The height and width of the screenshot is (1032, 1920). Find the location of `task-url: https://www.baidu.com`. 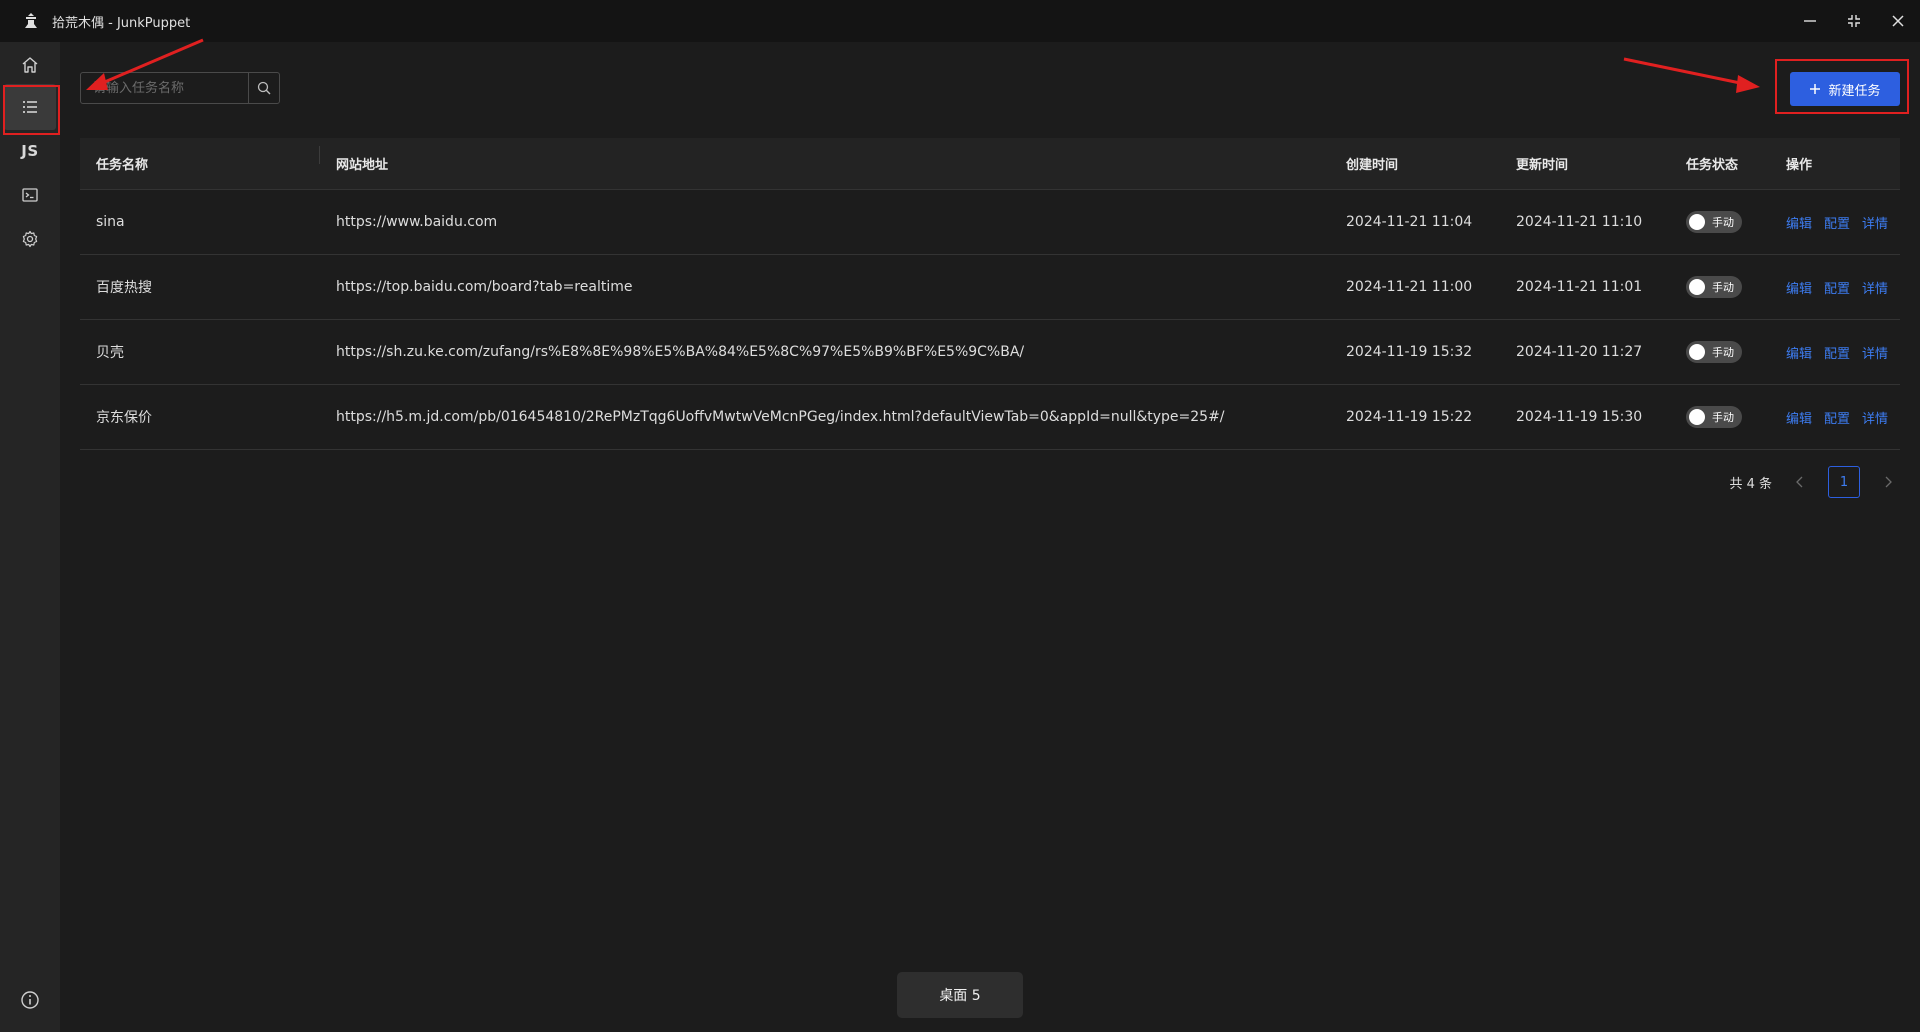

task-url: https://www.baidu.com is located at coordinates (417, 222).